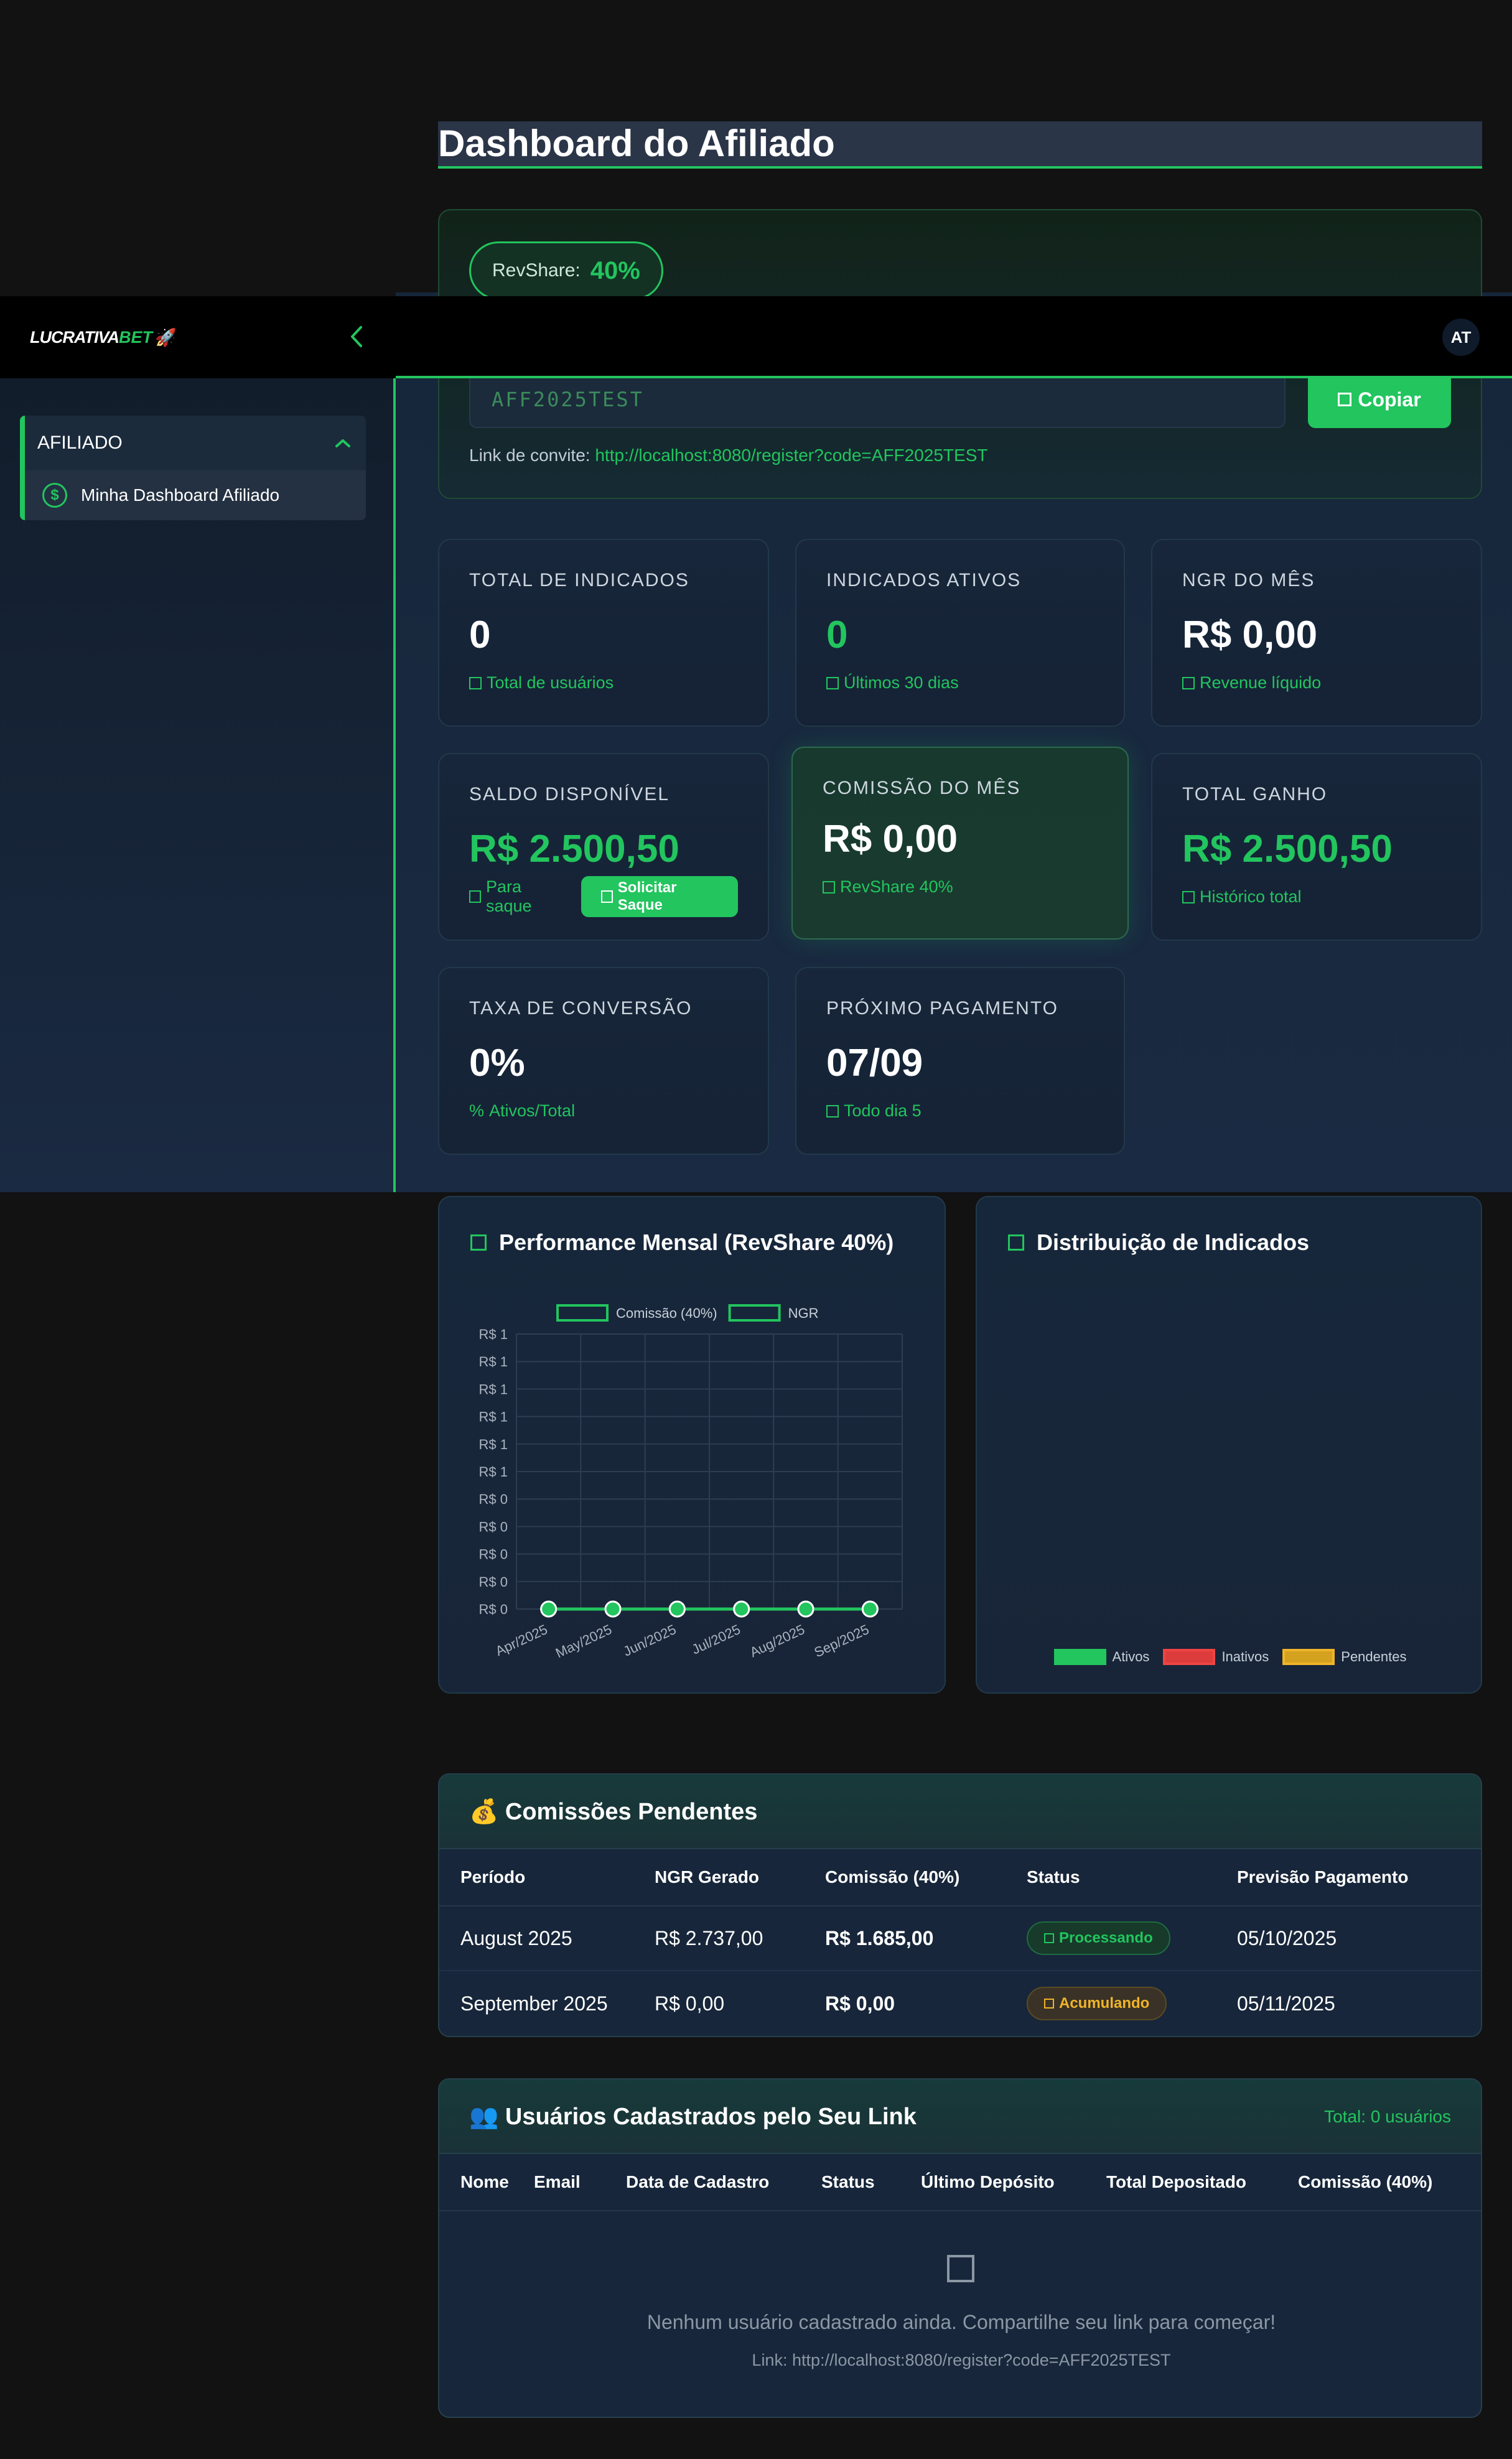 The height and width of the screenshot is (2459, 1512). What do you see at coordinates (693, 2117) in the screenshot?
I see `table-title: 👥 Usuários Cadastrados pelo Seu Link` at bounding box center [693, 2117].